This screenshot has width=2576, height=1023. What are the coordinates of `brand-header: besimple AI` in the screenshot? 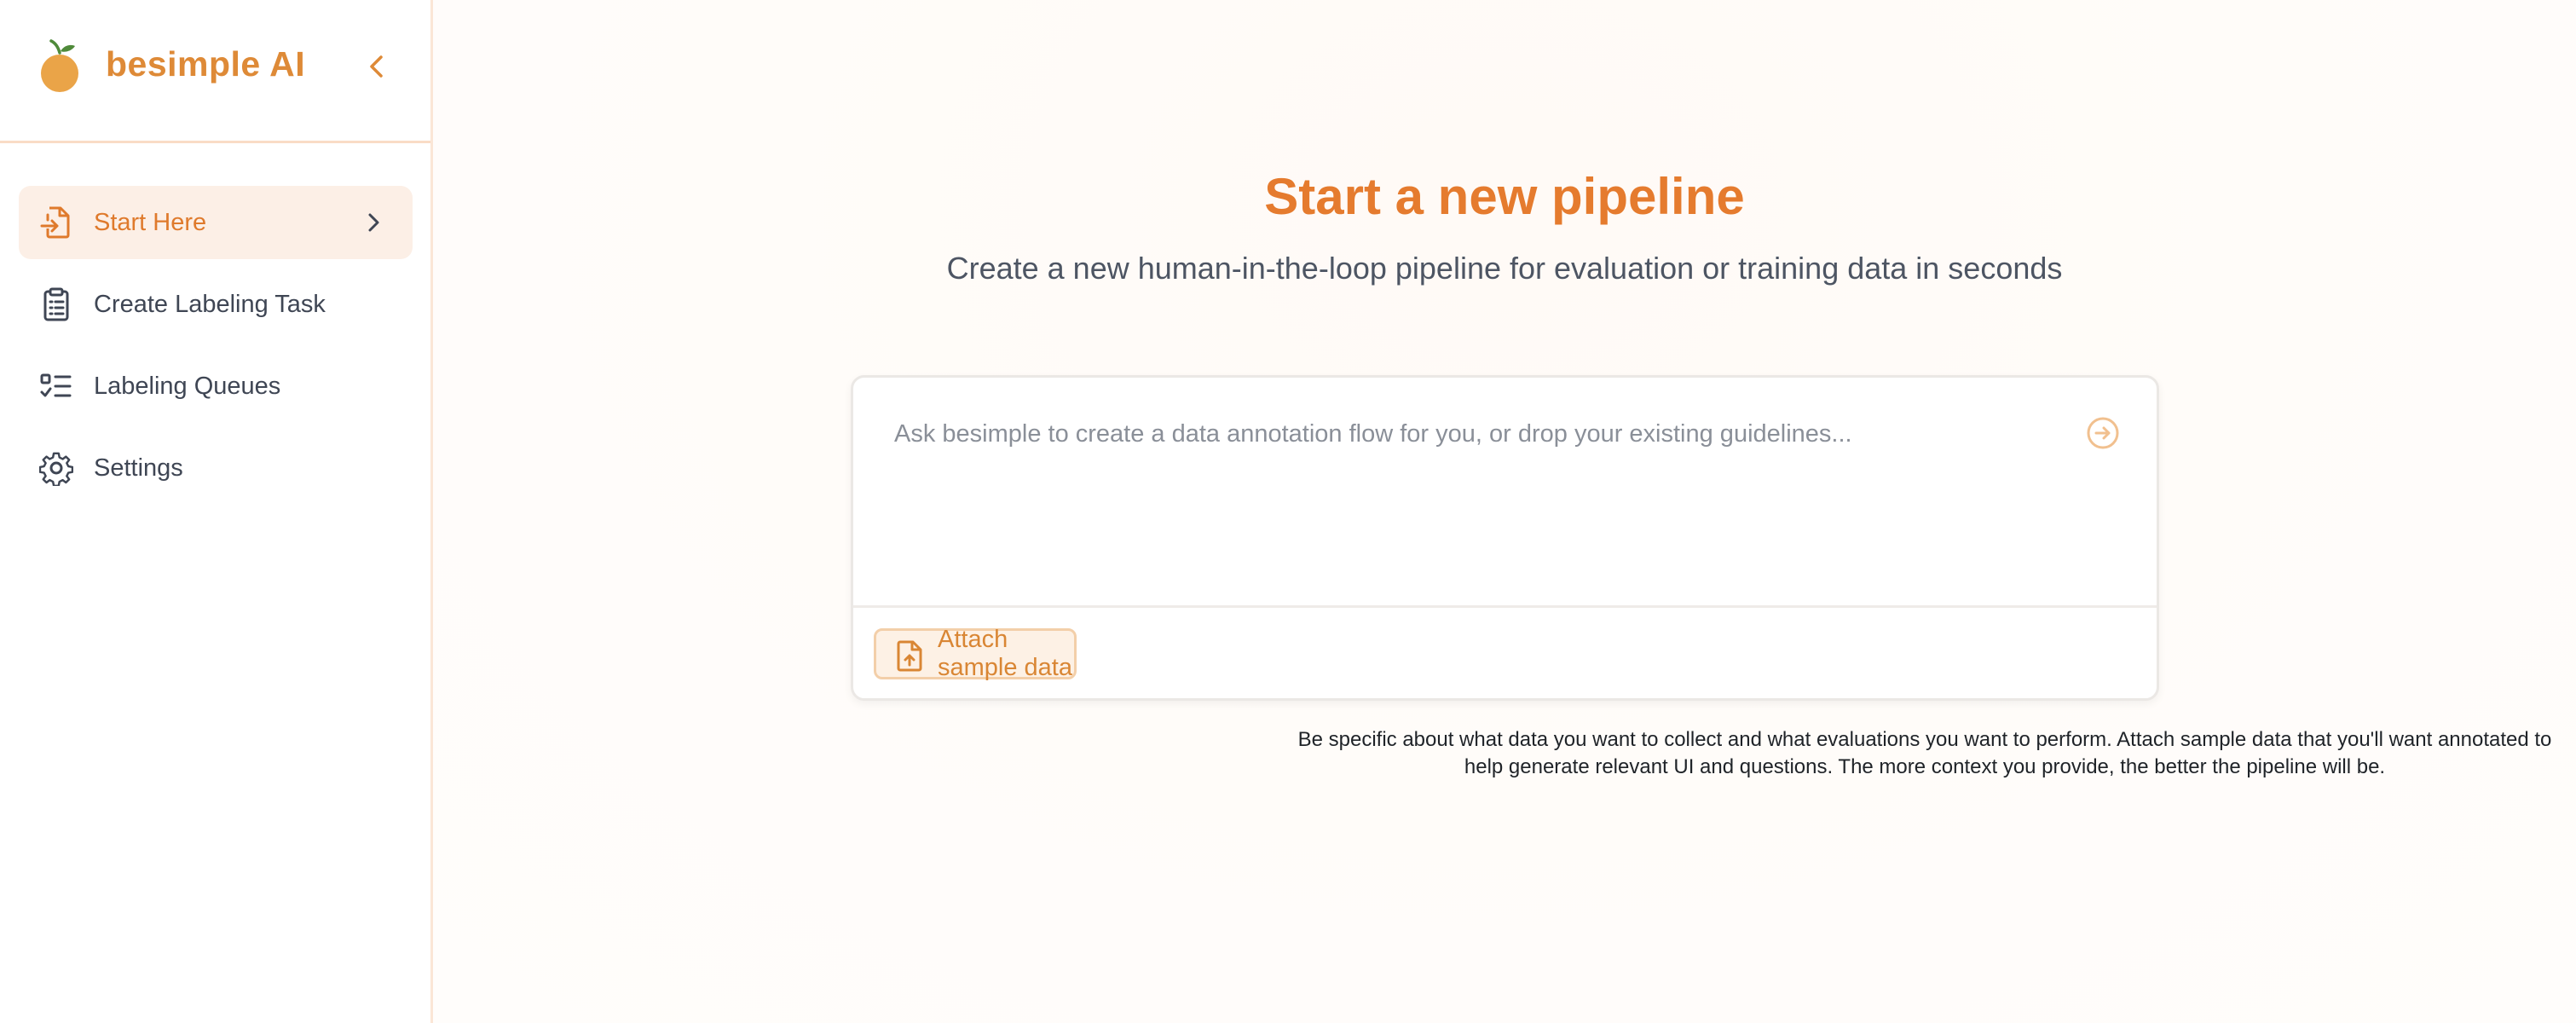 It's located at (215, 71).